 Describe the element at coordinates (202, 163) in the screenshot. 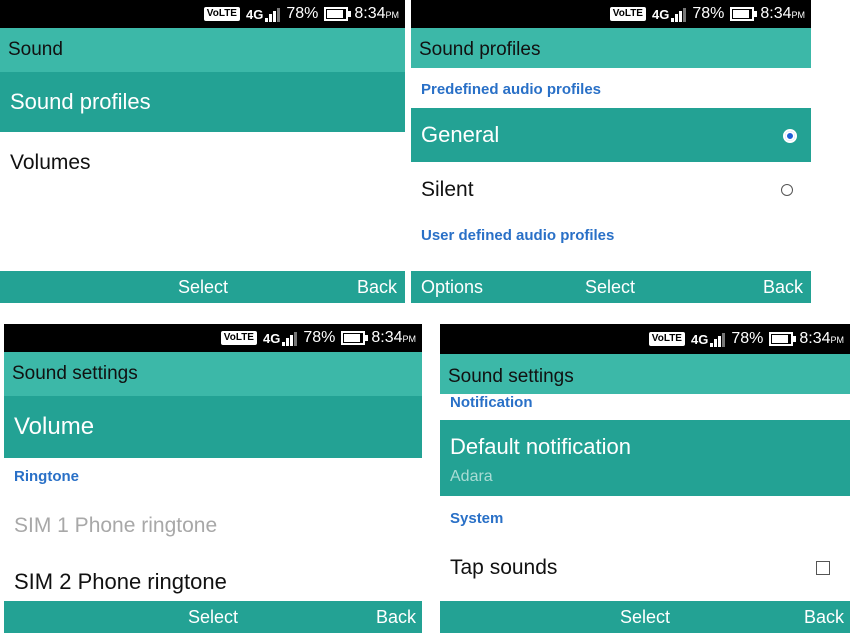

I see `menu-item-volumes: Volumes` at that location.